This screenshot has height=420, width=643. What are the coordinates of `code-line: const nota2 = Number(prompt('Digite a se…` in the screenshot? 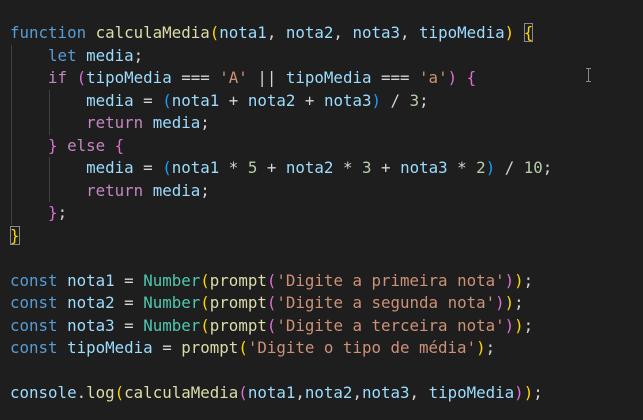 It's located at (326, 303).